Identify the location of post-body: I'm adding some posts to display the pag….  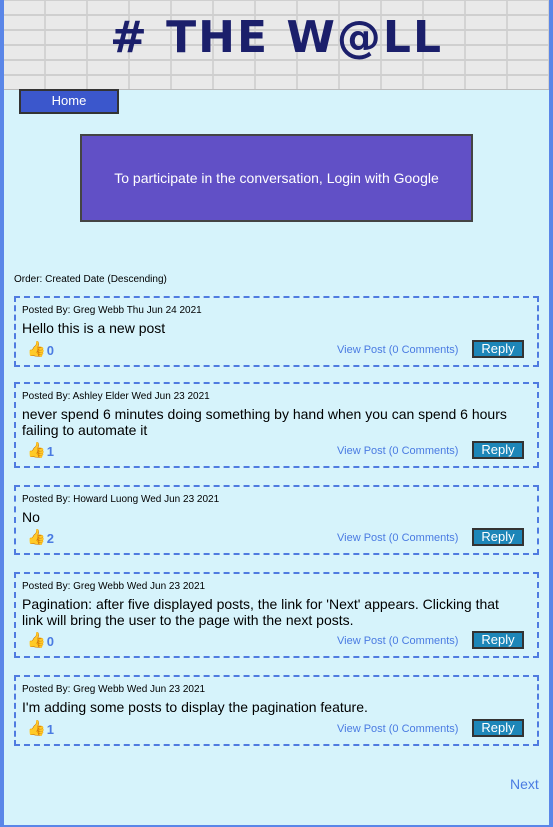
(195, 707).